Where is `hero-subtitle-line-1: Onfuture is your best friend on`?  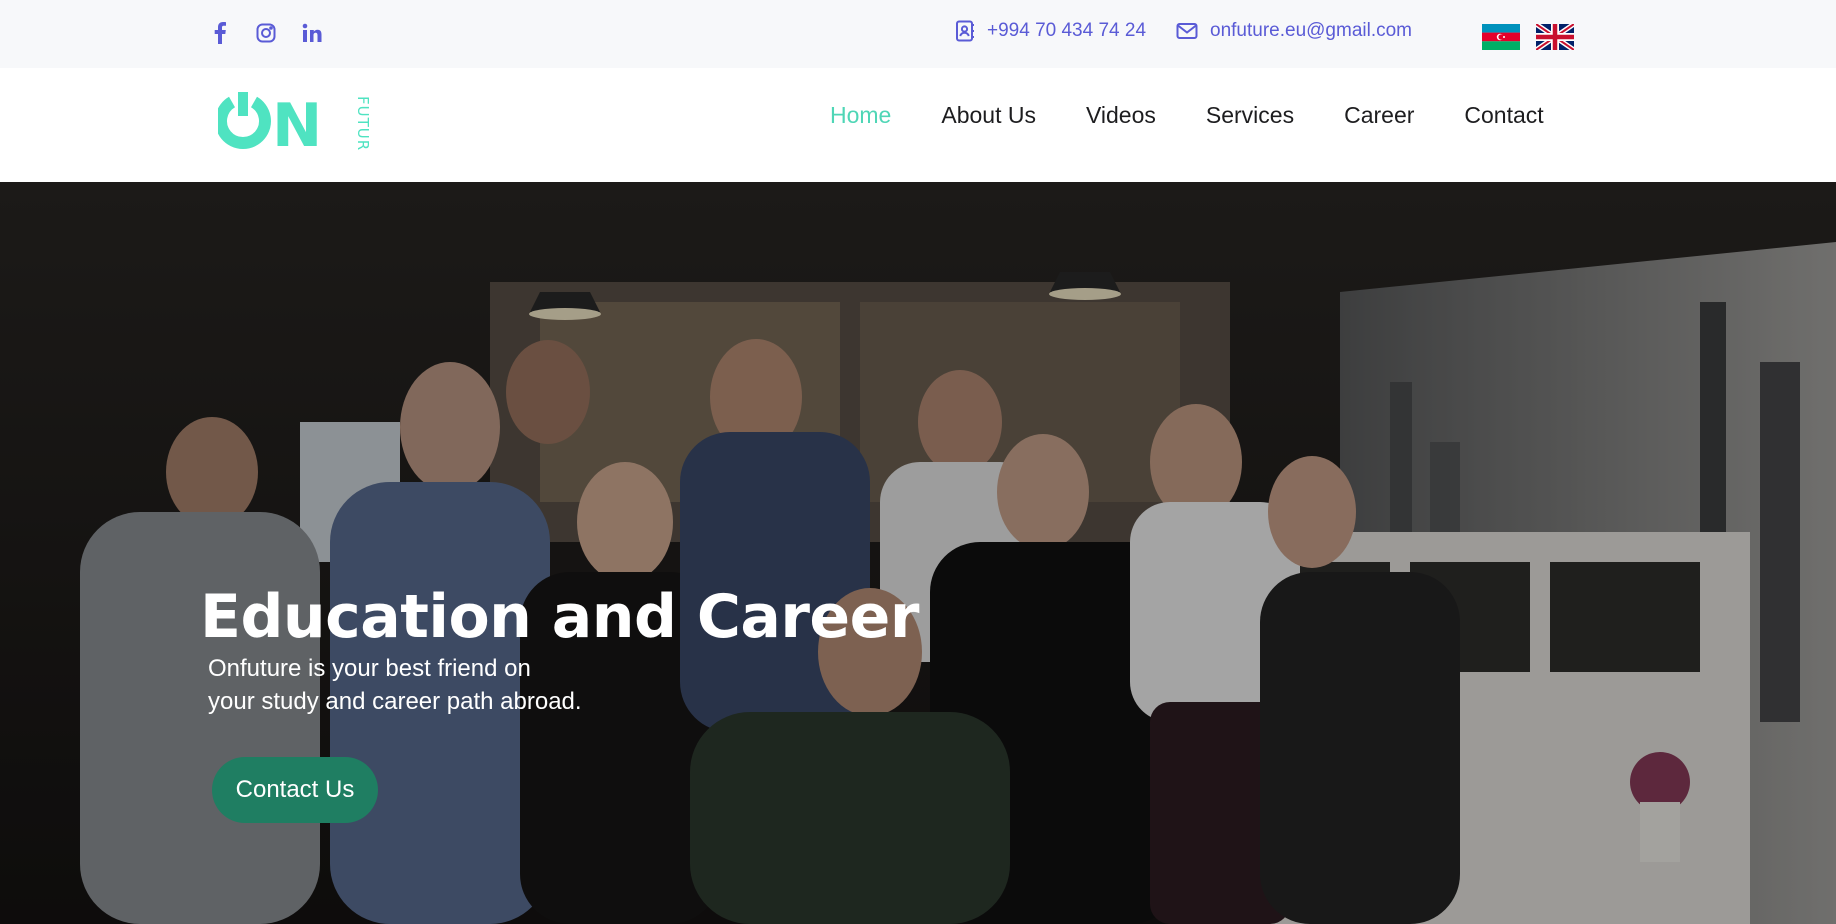 hero-subtitle-line-1: Onfuture is your best friend on is located at coordinates (369, 668).